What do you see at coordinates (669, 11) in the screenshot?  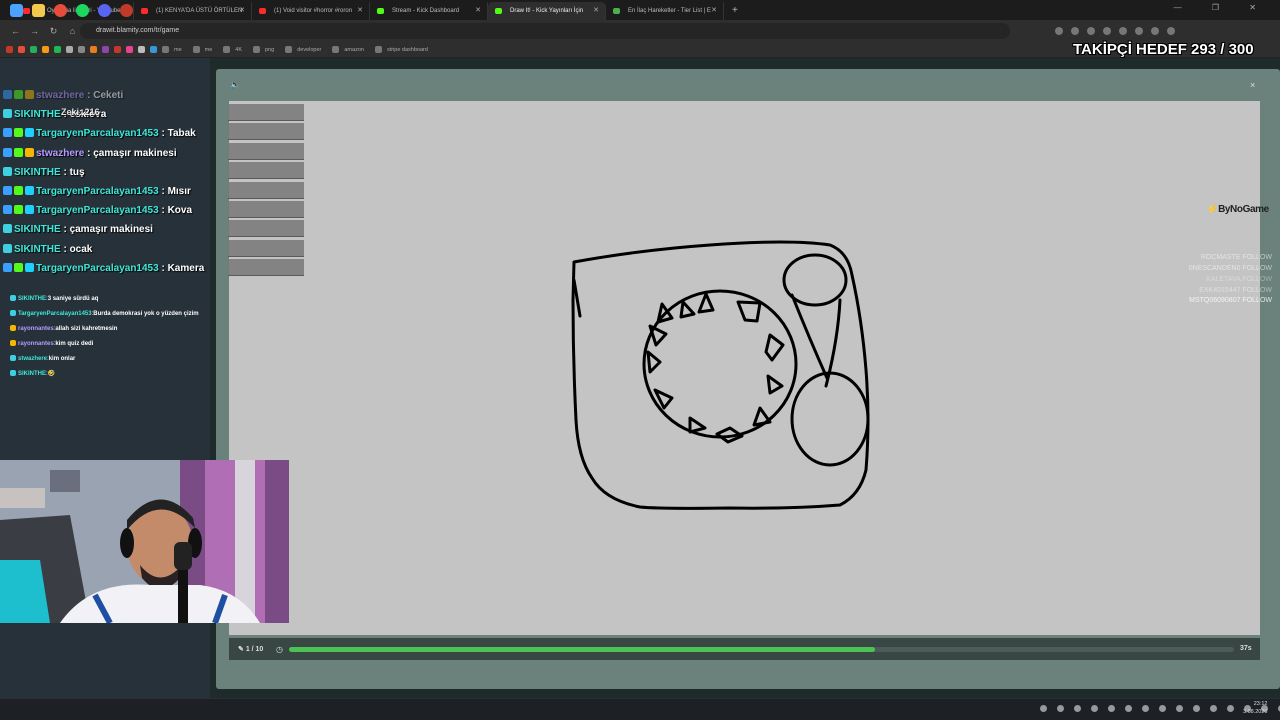 I see `tab-label: En İlaç Hareketler - Tier List | E` at bounding box center [669, 11].